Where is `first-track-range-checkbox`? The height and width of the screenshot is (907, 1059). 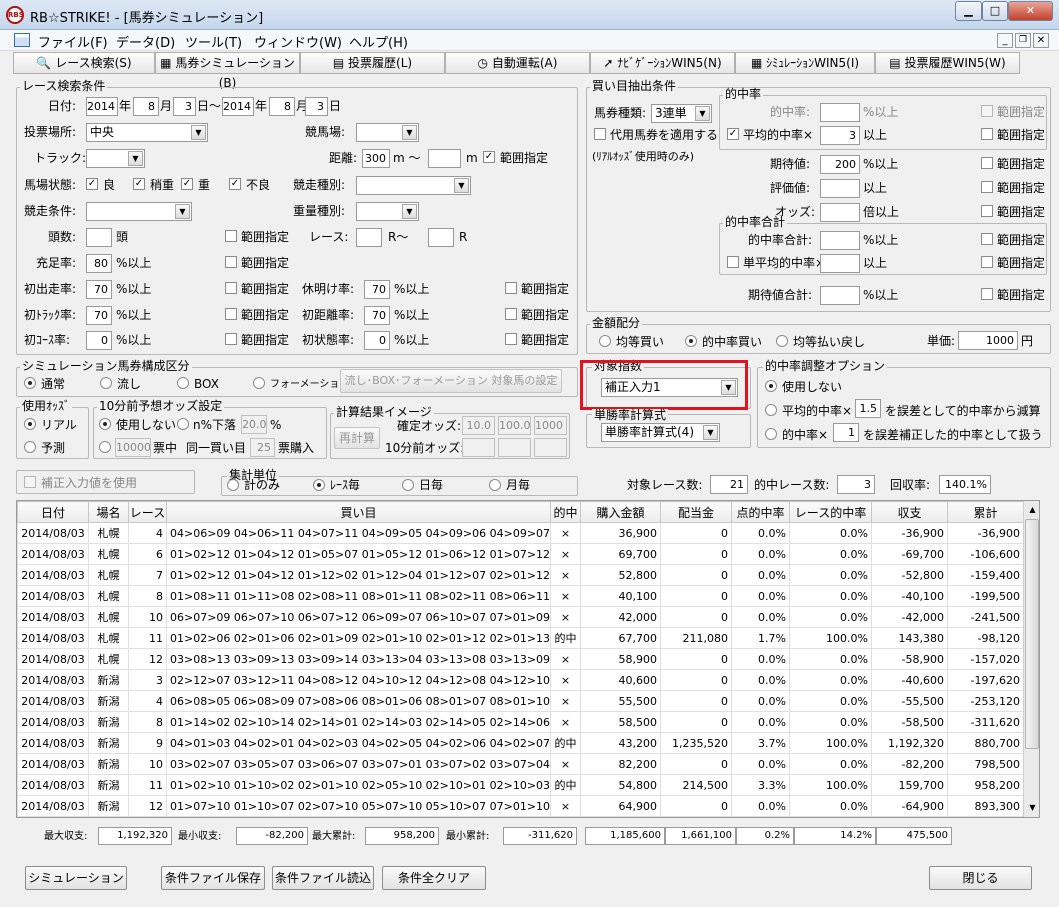
first-track-range-checkbox is located at coordinates (231, 314).